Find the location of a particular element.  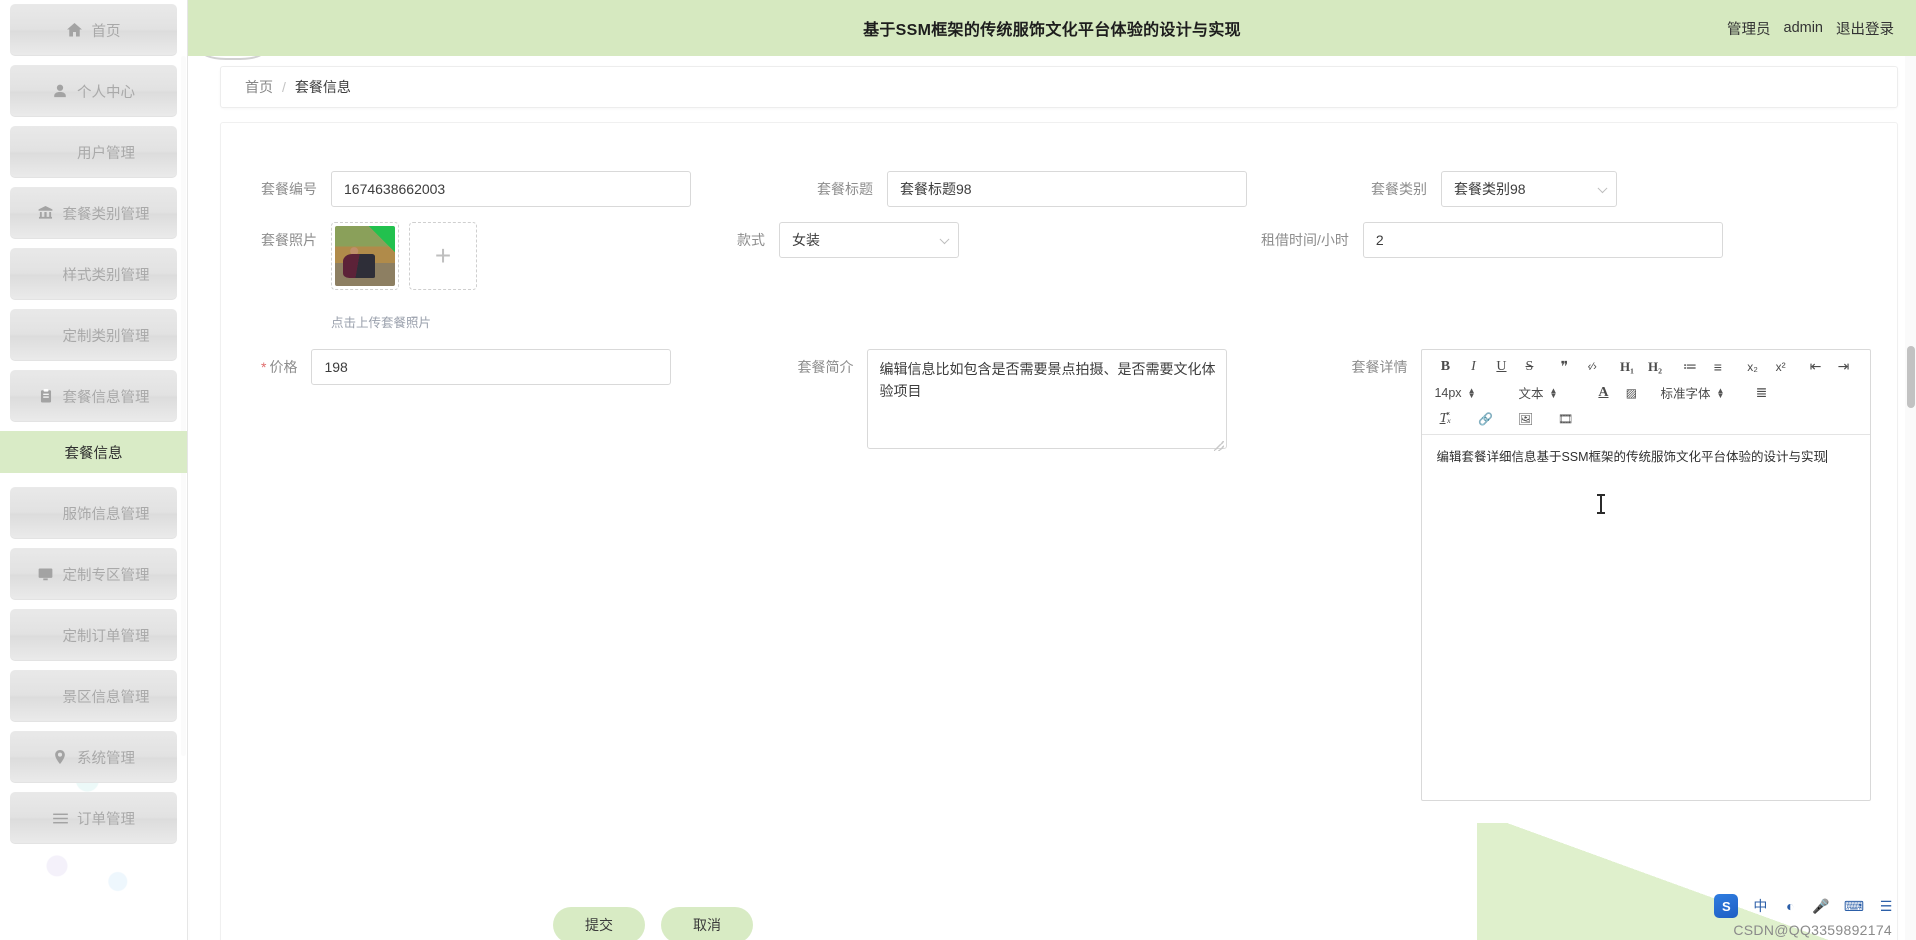

package-no-input is located at coordinates (511, 189).